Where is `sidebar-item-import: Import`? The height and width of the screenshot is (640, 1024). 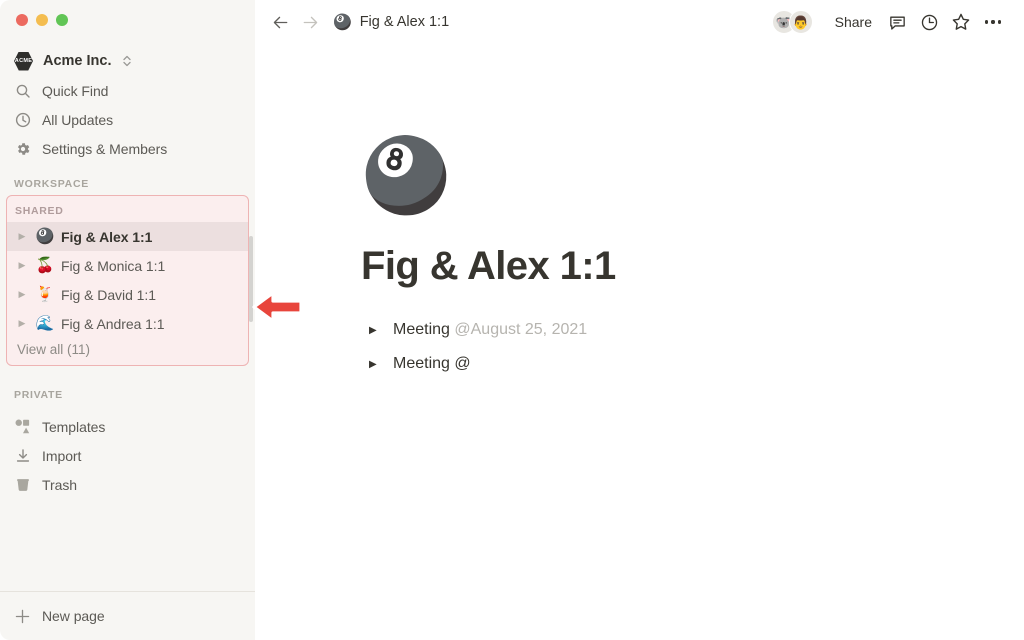
sidebar-item-import: Import is located at coordinates (127, 455).